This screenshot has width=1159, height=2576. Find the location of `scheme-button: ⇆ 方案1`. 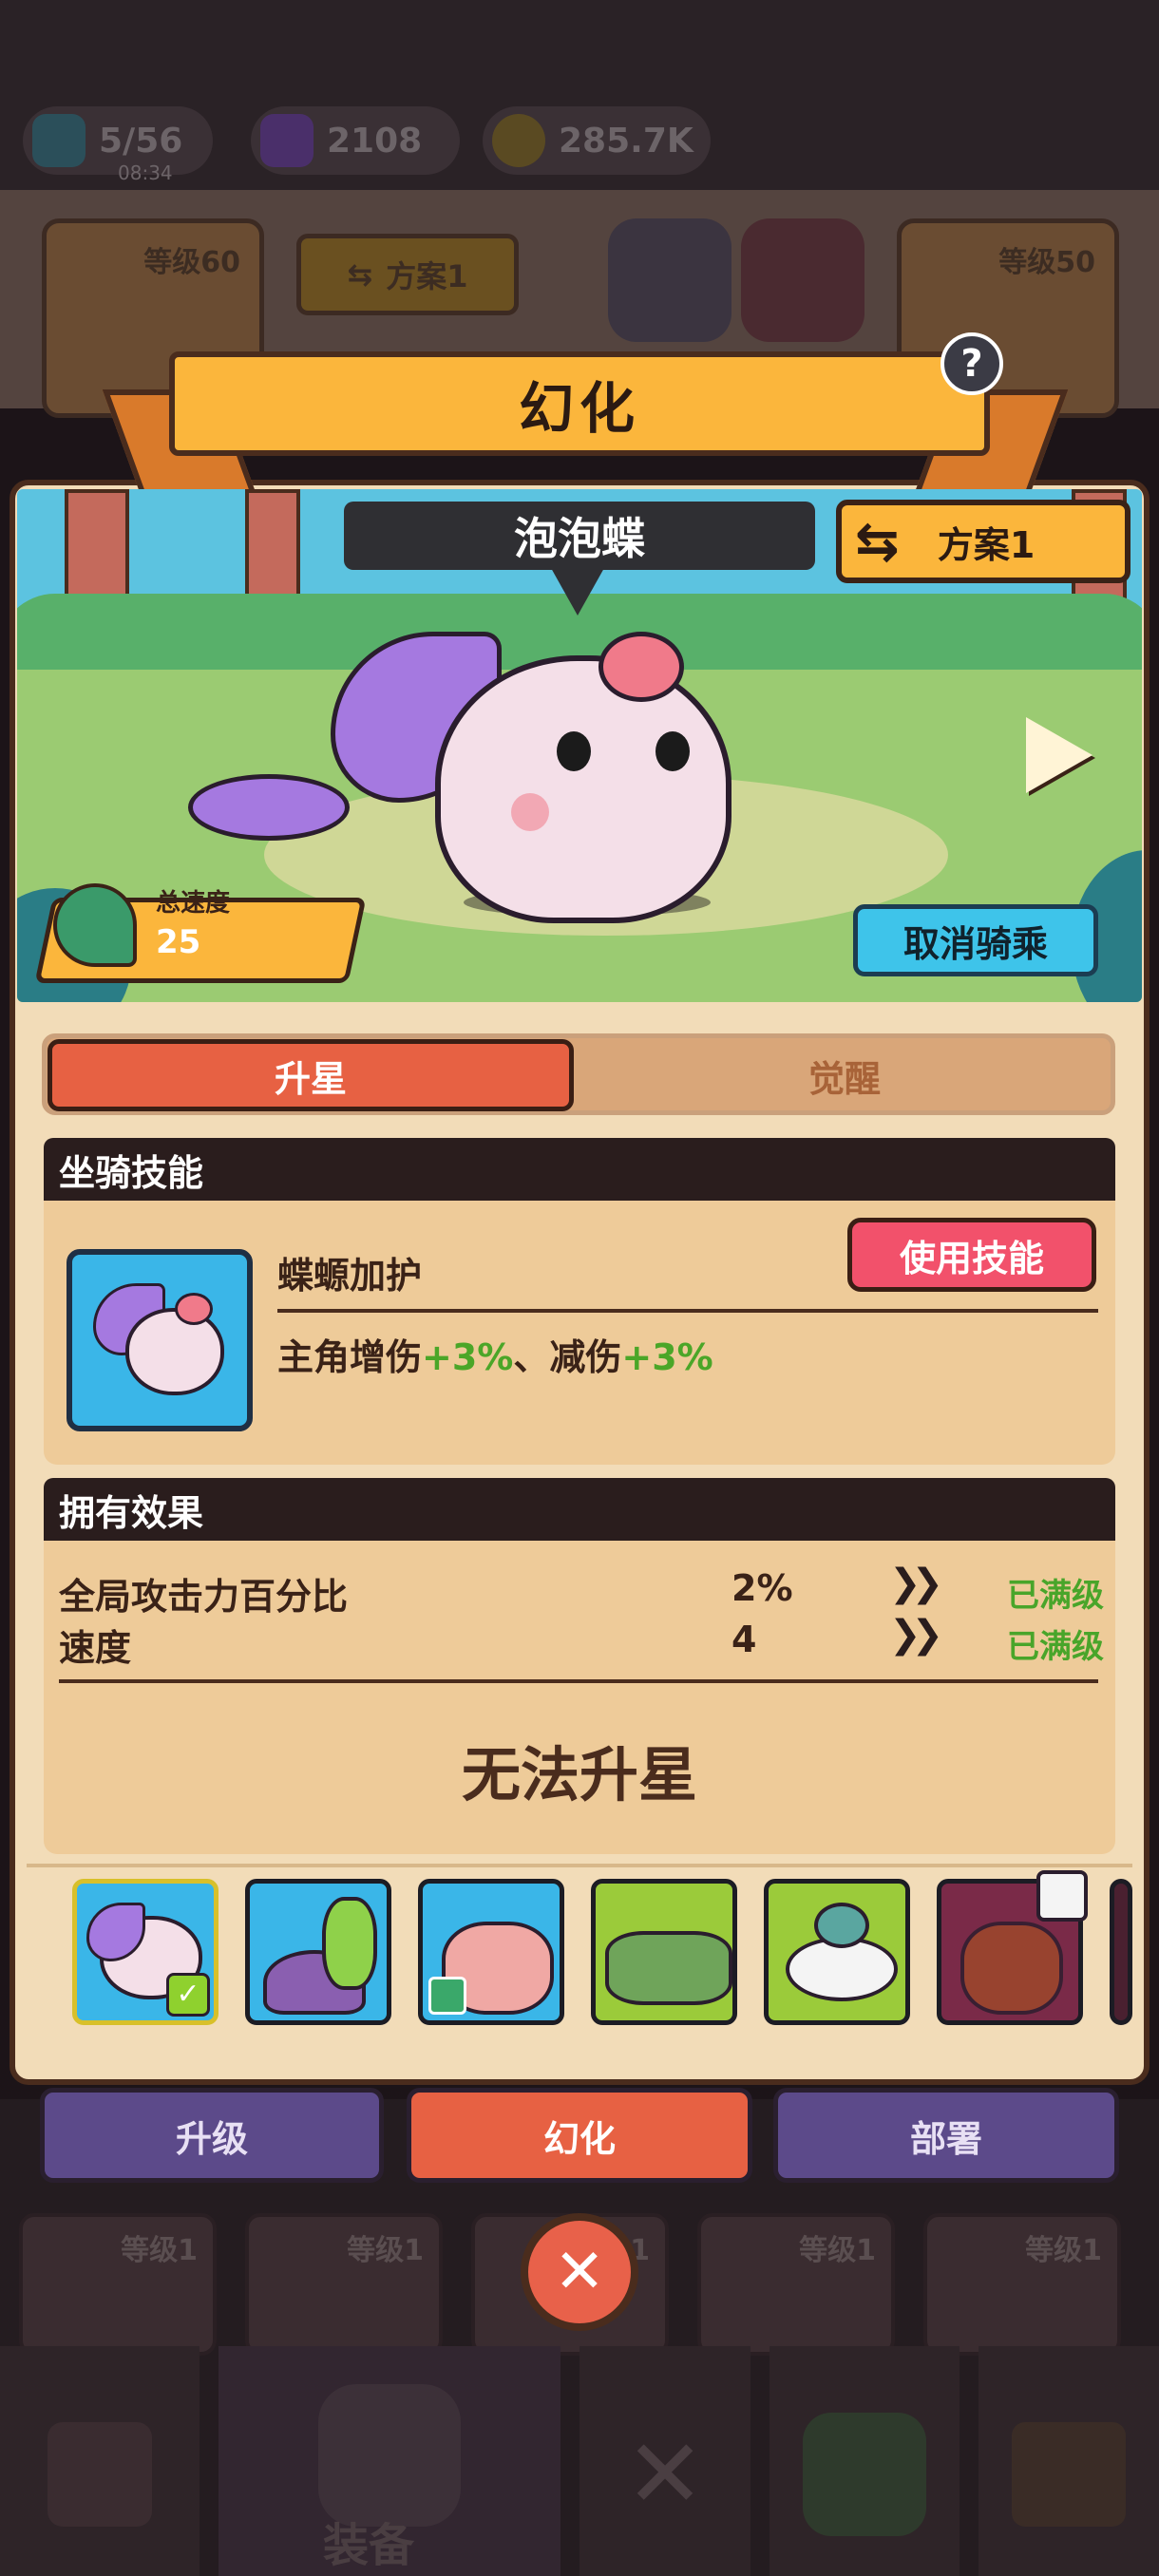

scheme-button: ⇆ 方案1 is located at coordinates (983, 541).